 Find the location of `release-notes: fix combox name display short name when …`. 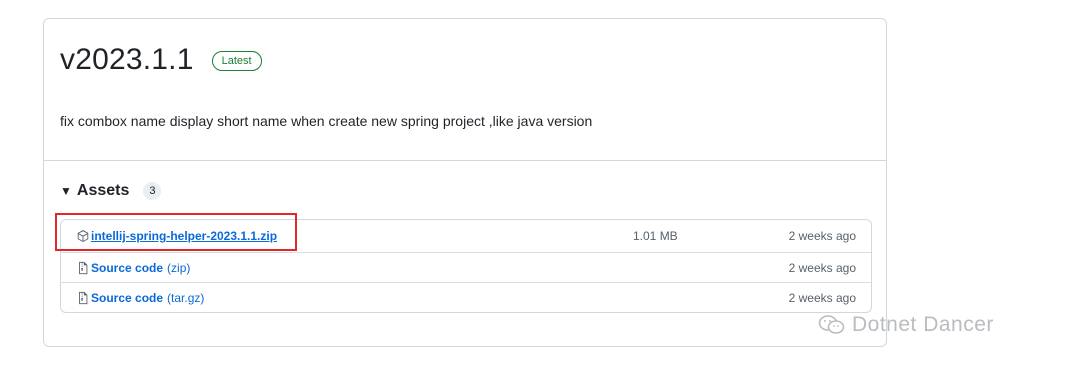

release-notes: fix combox name display short name when … is located at coordinates (326, 121).